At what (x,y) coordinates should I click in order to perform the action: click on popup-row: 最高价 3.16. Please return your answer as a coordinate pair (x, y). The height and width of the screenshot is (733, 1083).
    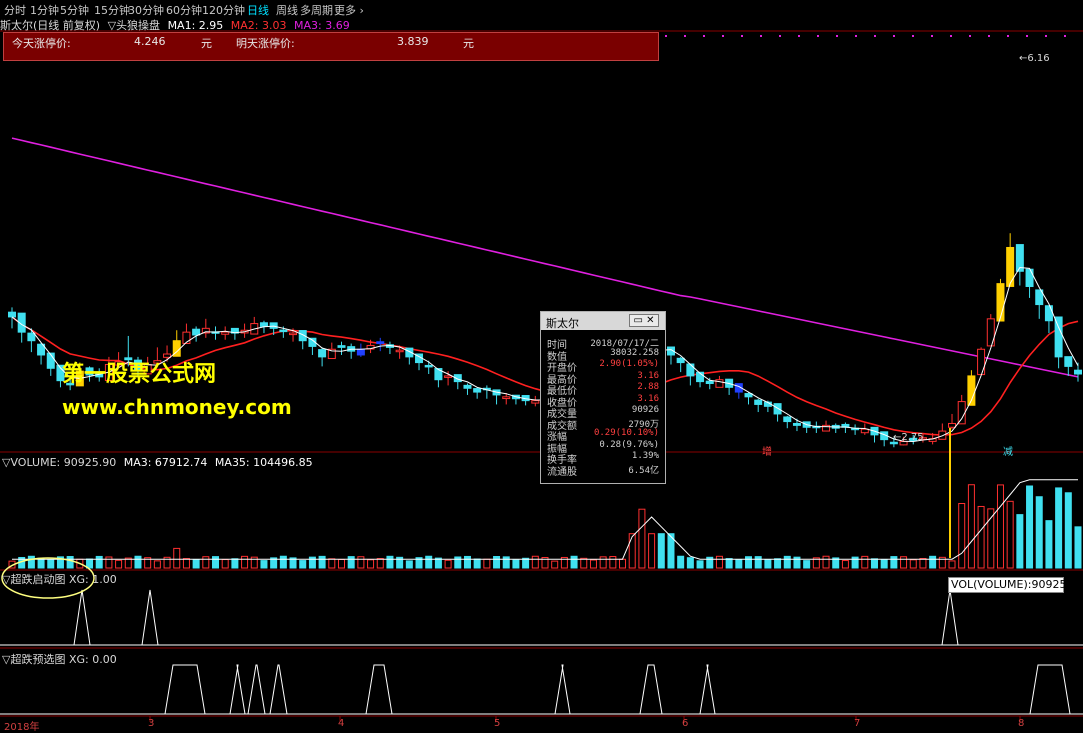
    Looking at the image, I should click on (603, 378).